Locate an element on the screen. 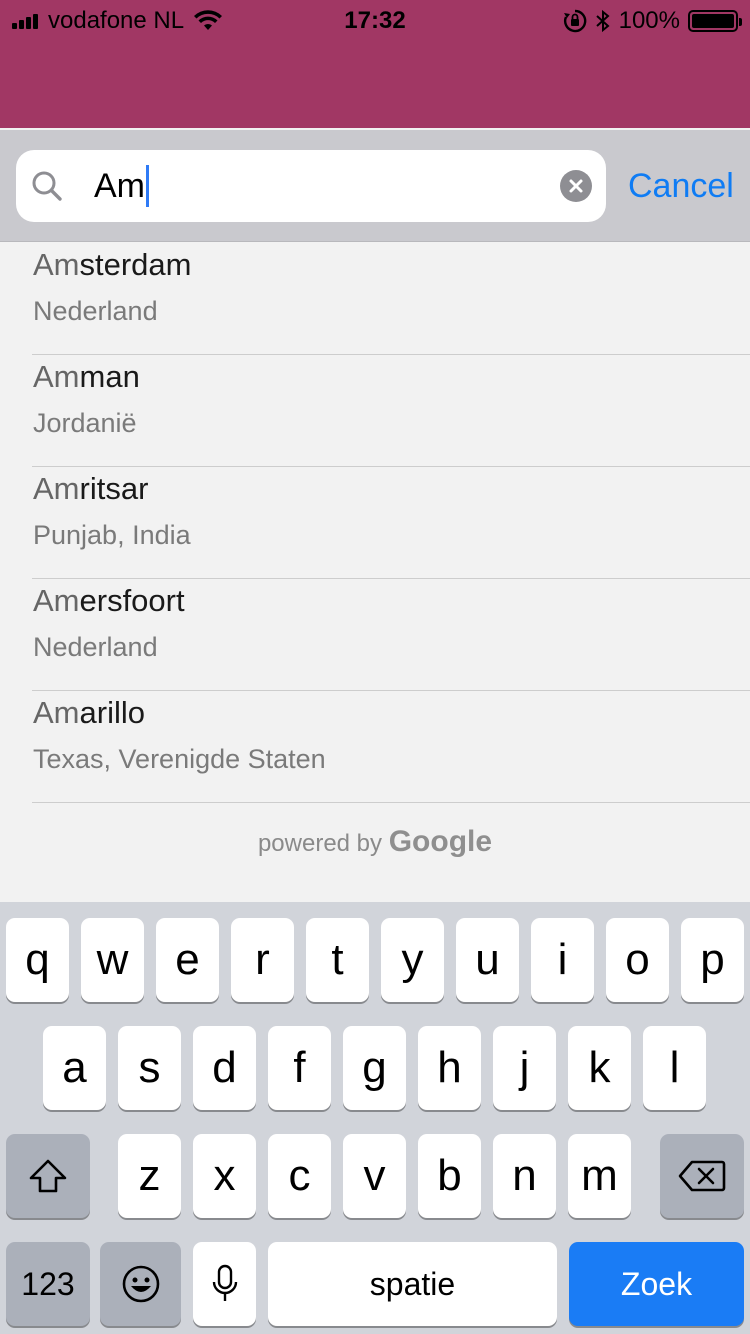 The image size is (750, 1334). battery-percent: 100% is located at coordinates (649, 20).